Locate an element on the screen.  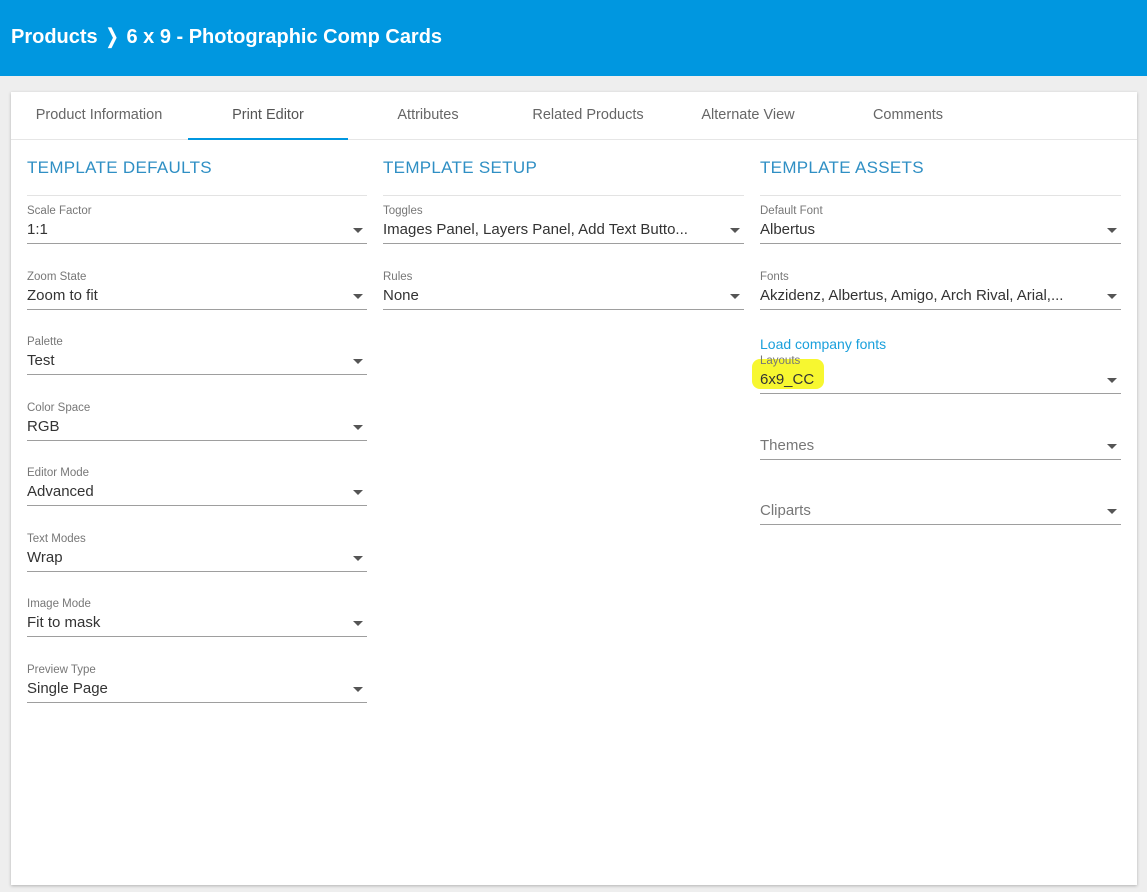
field-label: Rules is located at coordinates (398, 277).